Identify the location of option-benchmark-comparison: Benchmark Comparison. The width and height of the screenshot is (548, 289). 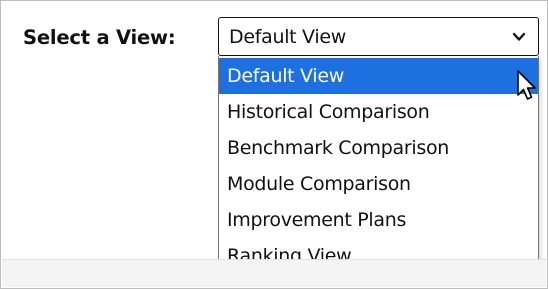
(378, 148).